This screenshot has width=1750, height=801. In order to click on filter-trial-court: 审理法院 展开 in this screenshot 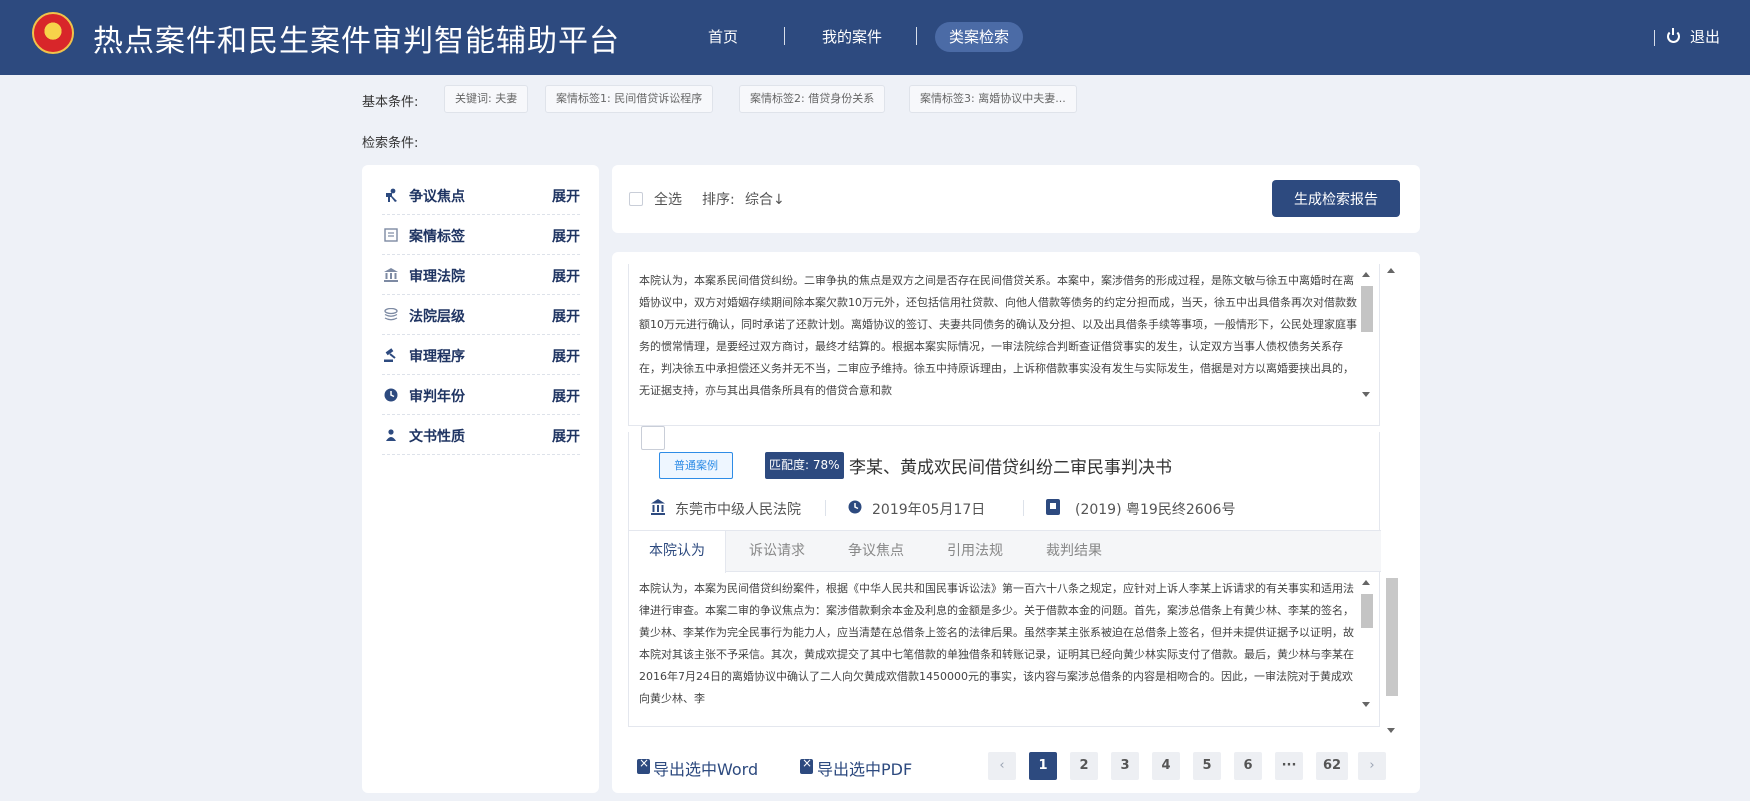, I will do `click(481, 275)`.